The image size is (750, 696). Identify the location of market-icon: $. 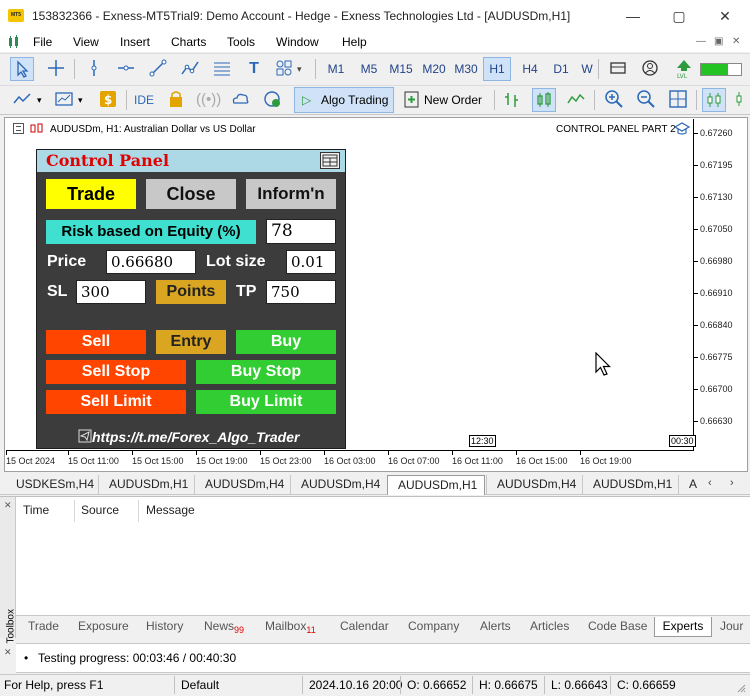
(108, 100).